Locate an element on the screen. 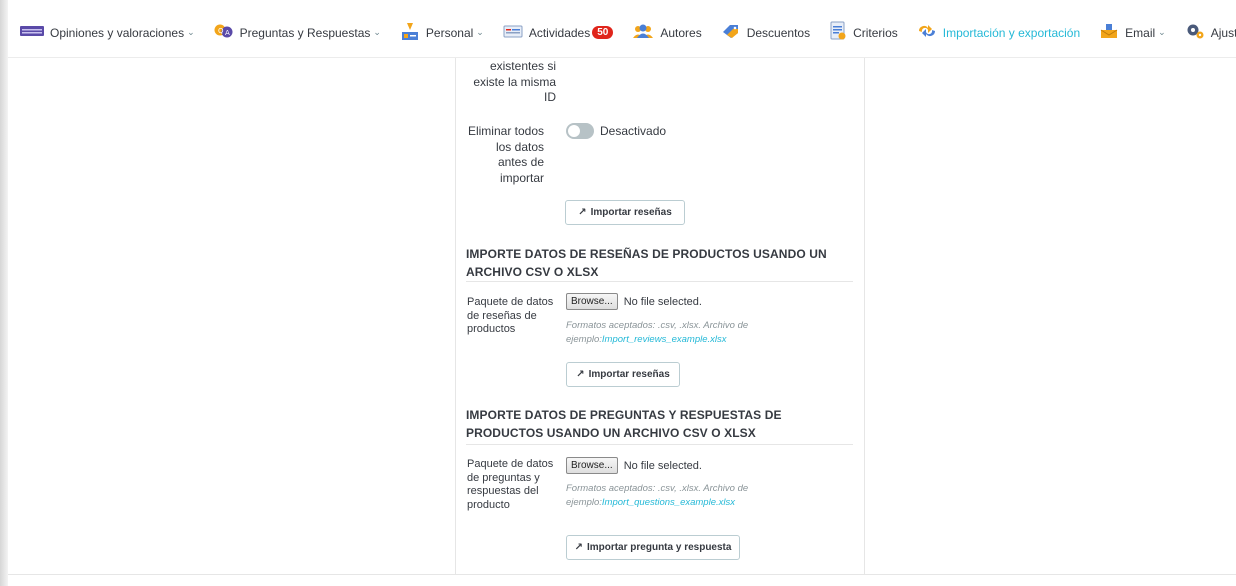 This screenshot has height=586, width=1236. nav-item-authors: Autores is located at coordinates (667, 32).